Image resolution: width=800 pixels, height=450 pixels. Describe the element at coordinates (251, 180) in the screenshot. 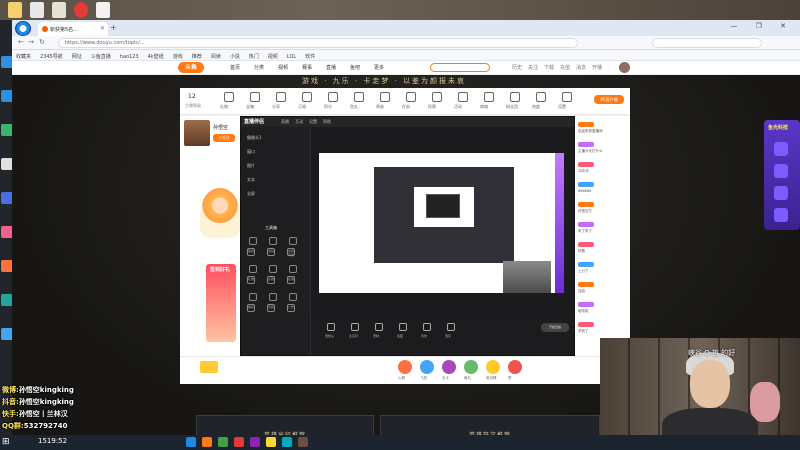

I see `source-item: 文本` at that location.